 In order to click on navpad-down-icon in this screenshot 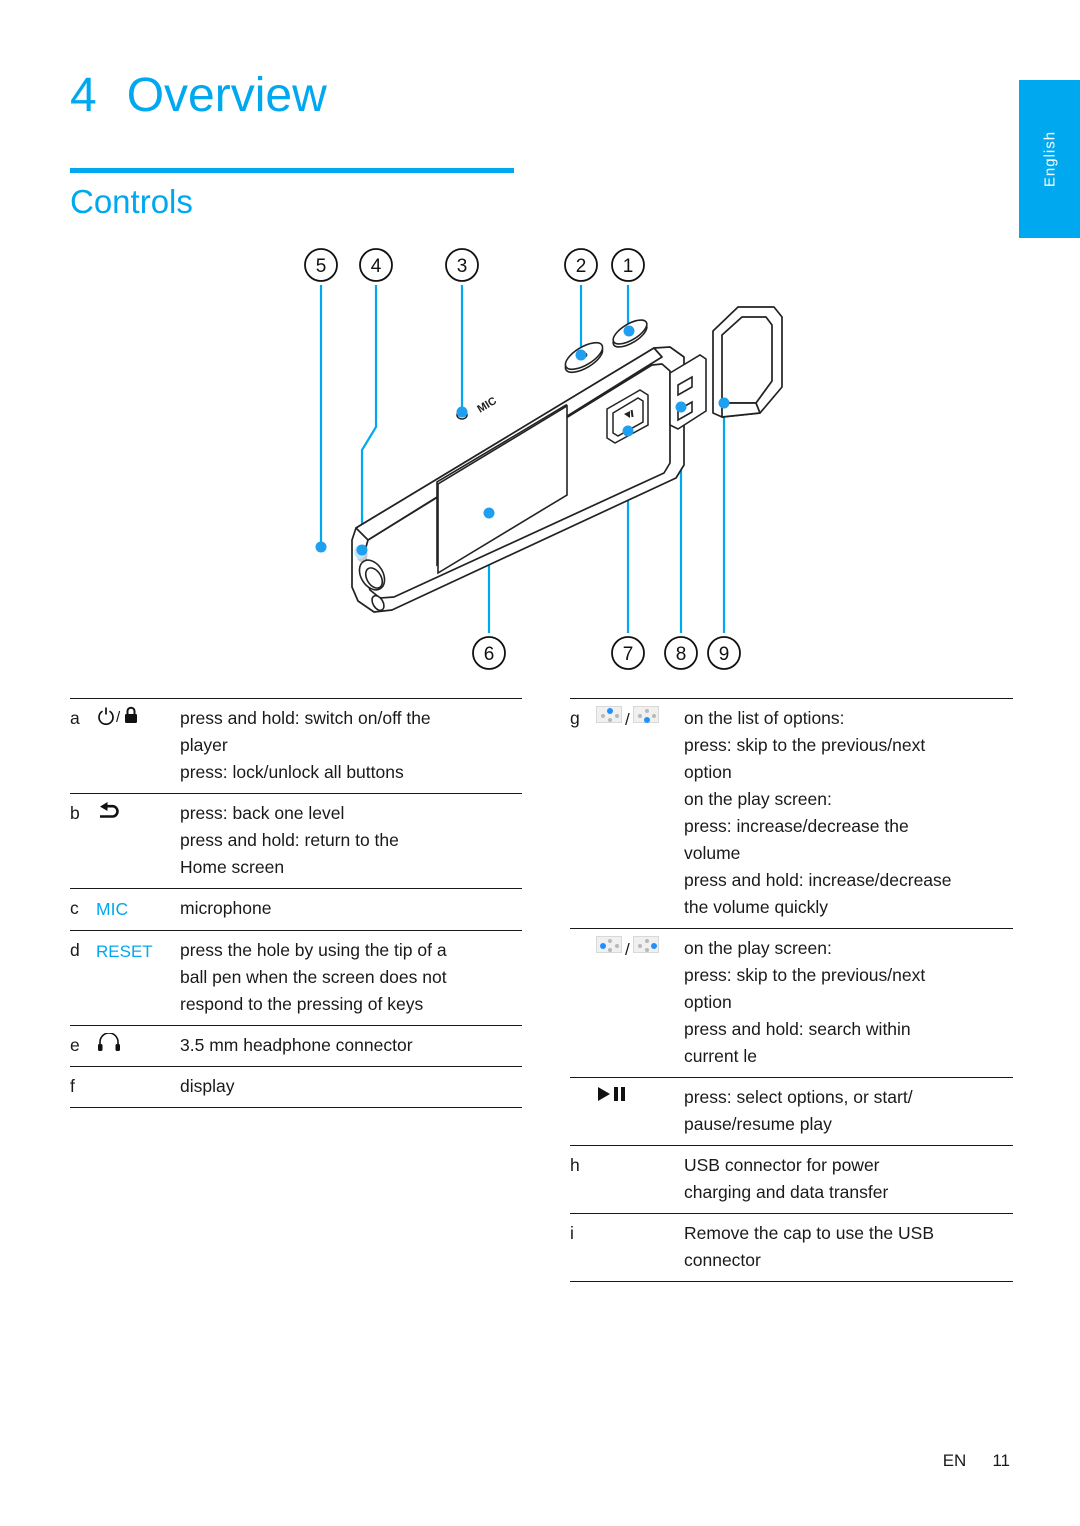, I will do `click(645, 714)`.